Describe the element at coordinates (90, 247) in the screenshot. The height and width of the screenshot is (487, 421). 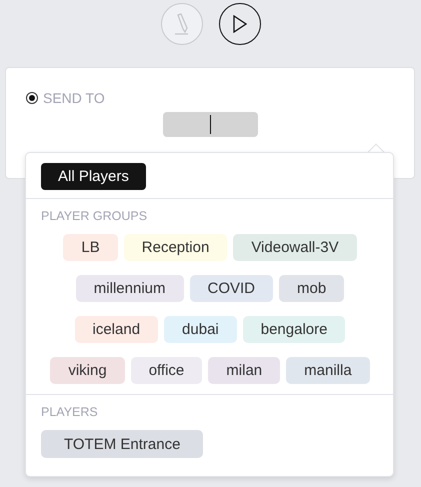
I see `group-chip: LB` at that location.